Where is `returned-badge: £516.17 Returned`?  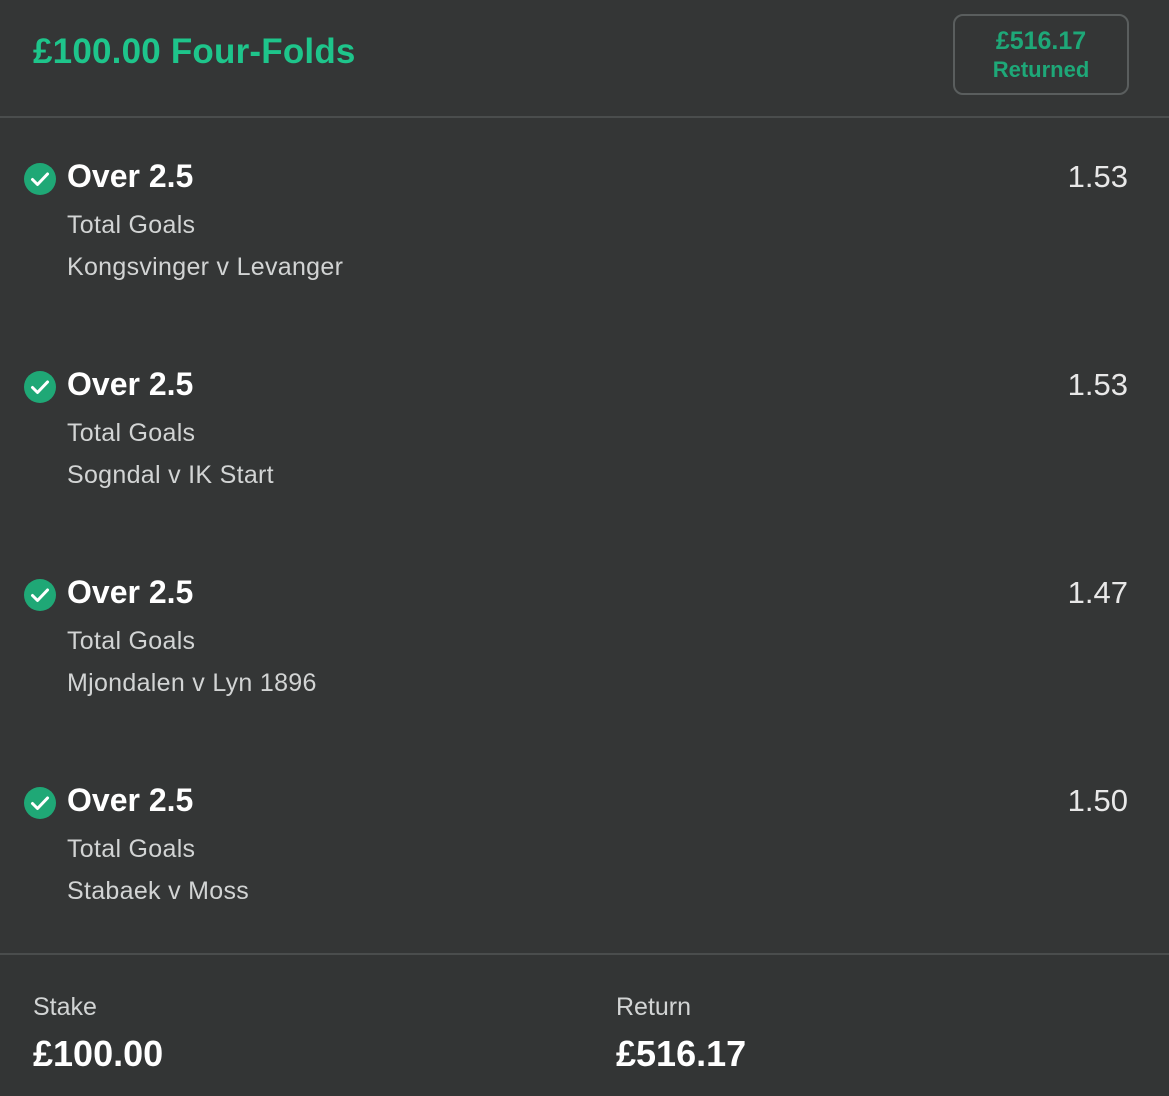 returned-badge: £516.17 Returned is located at coordinates (1041, 54).